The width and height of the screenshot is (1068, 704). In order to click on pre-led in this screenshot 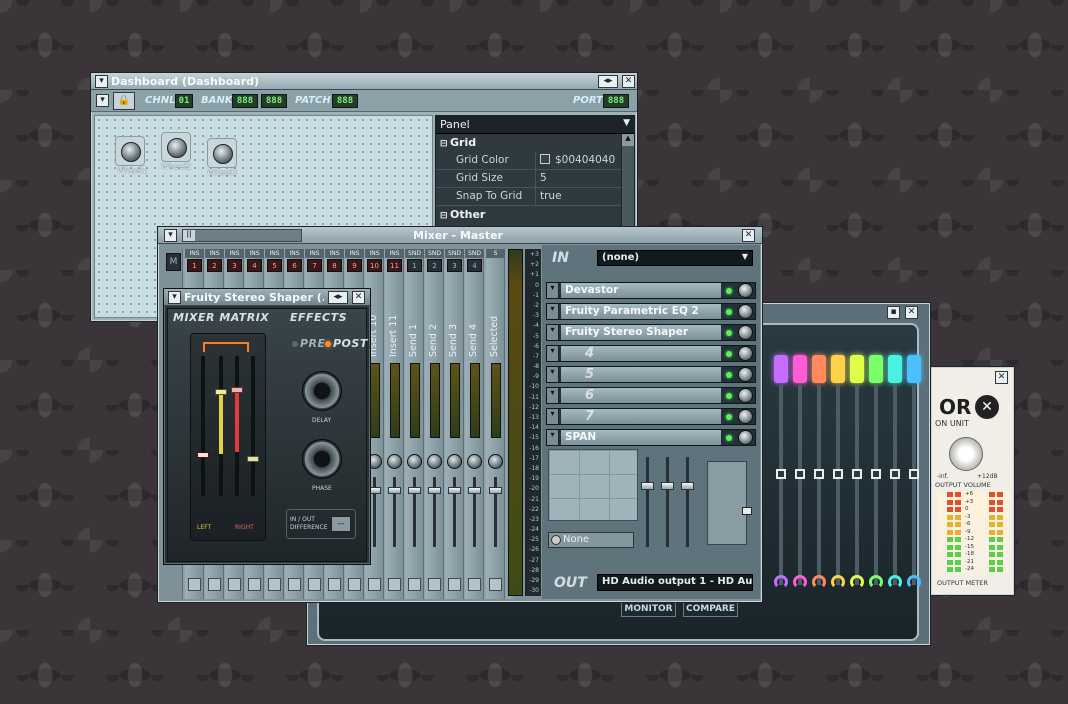, I will do `click(295, 344)`.